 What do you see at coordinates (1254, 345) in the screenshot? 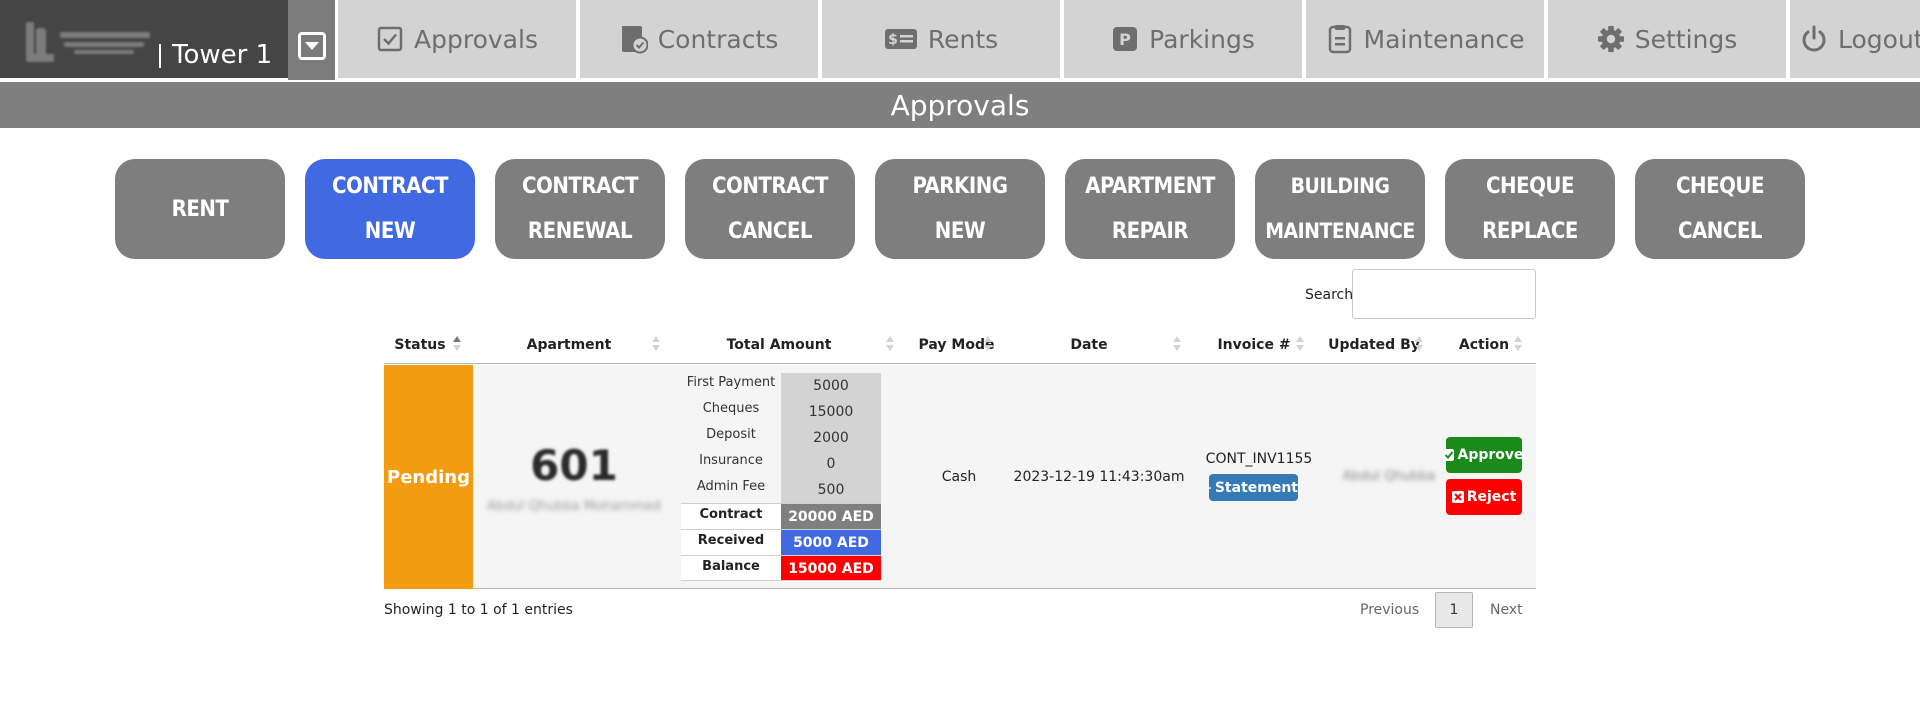
I see `column-label: Invoice #` at bounding box center [1254, 345].